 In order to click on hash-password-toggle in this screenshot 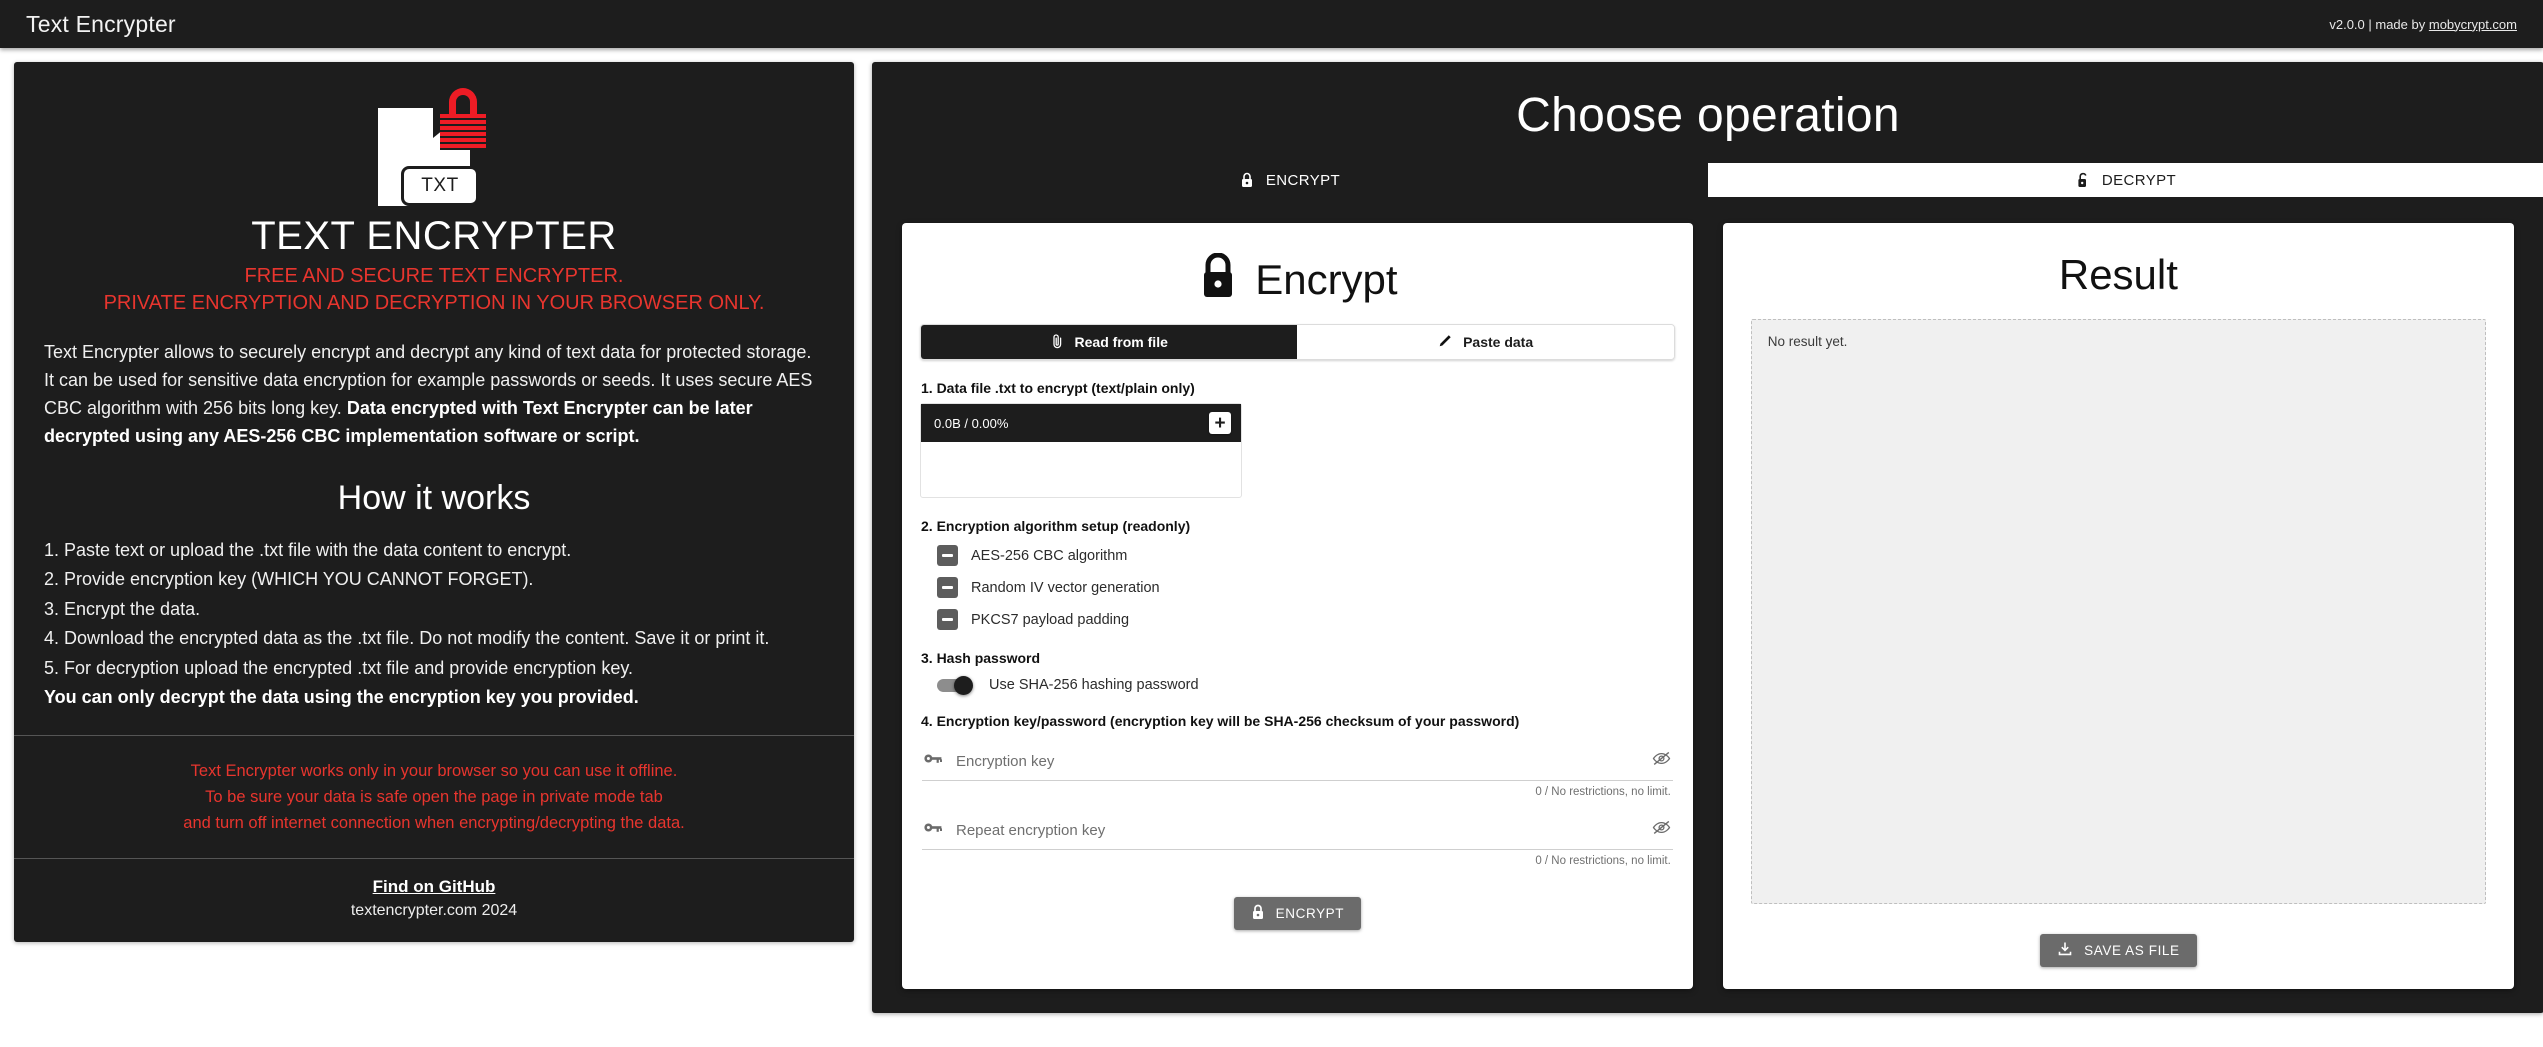, I will do `click(955, 685)`.